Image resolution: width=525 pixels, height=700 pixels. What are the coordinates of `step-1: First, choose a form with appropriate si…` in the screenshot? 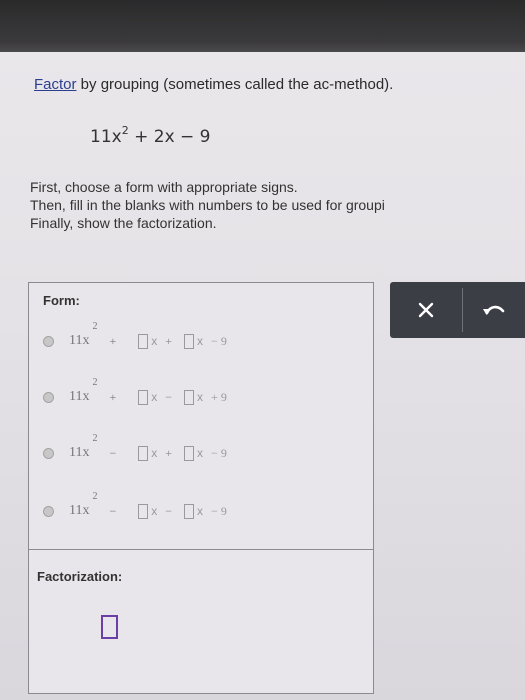 It's located at (164, 187).